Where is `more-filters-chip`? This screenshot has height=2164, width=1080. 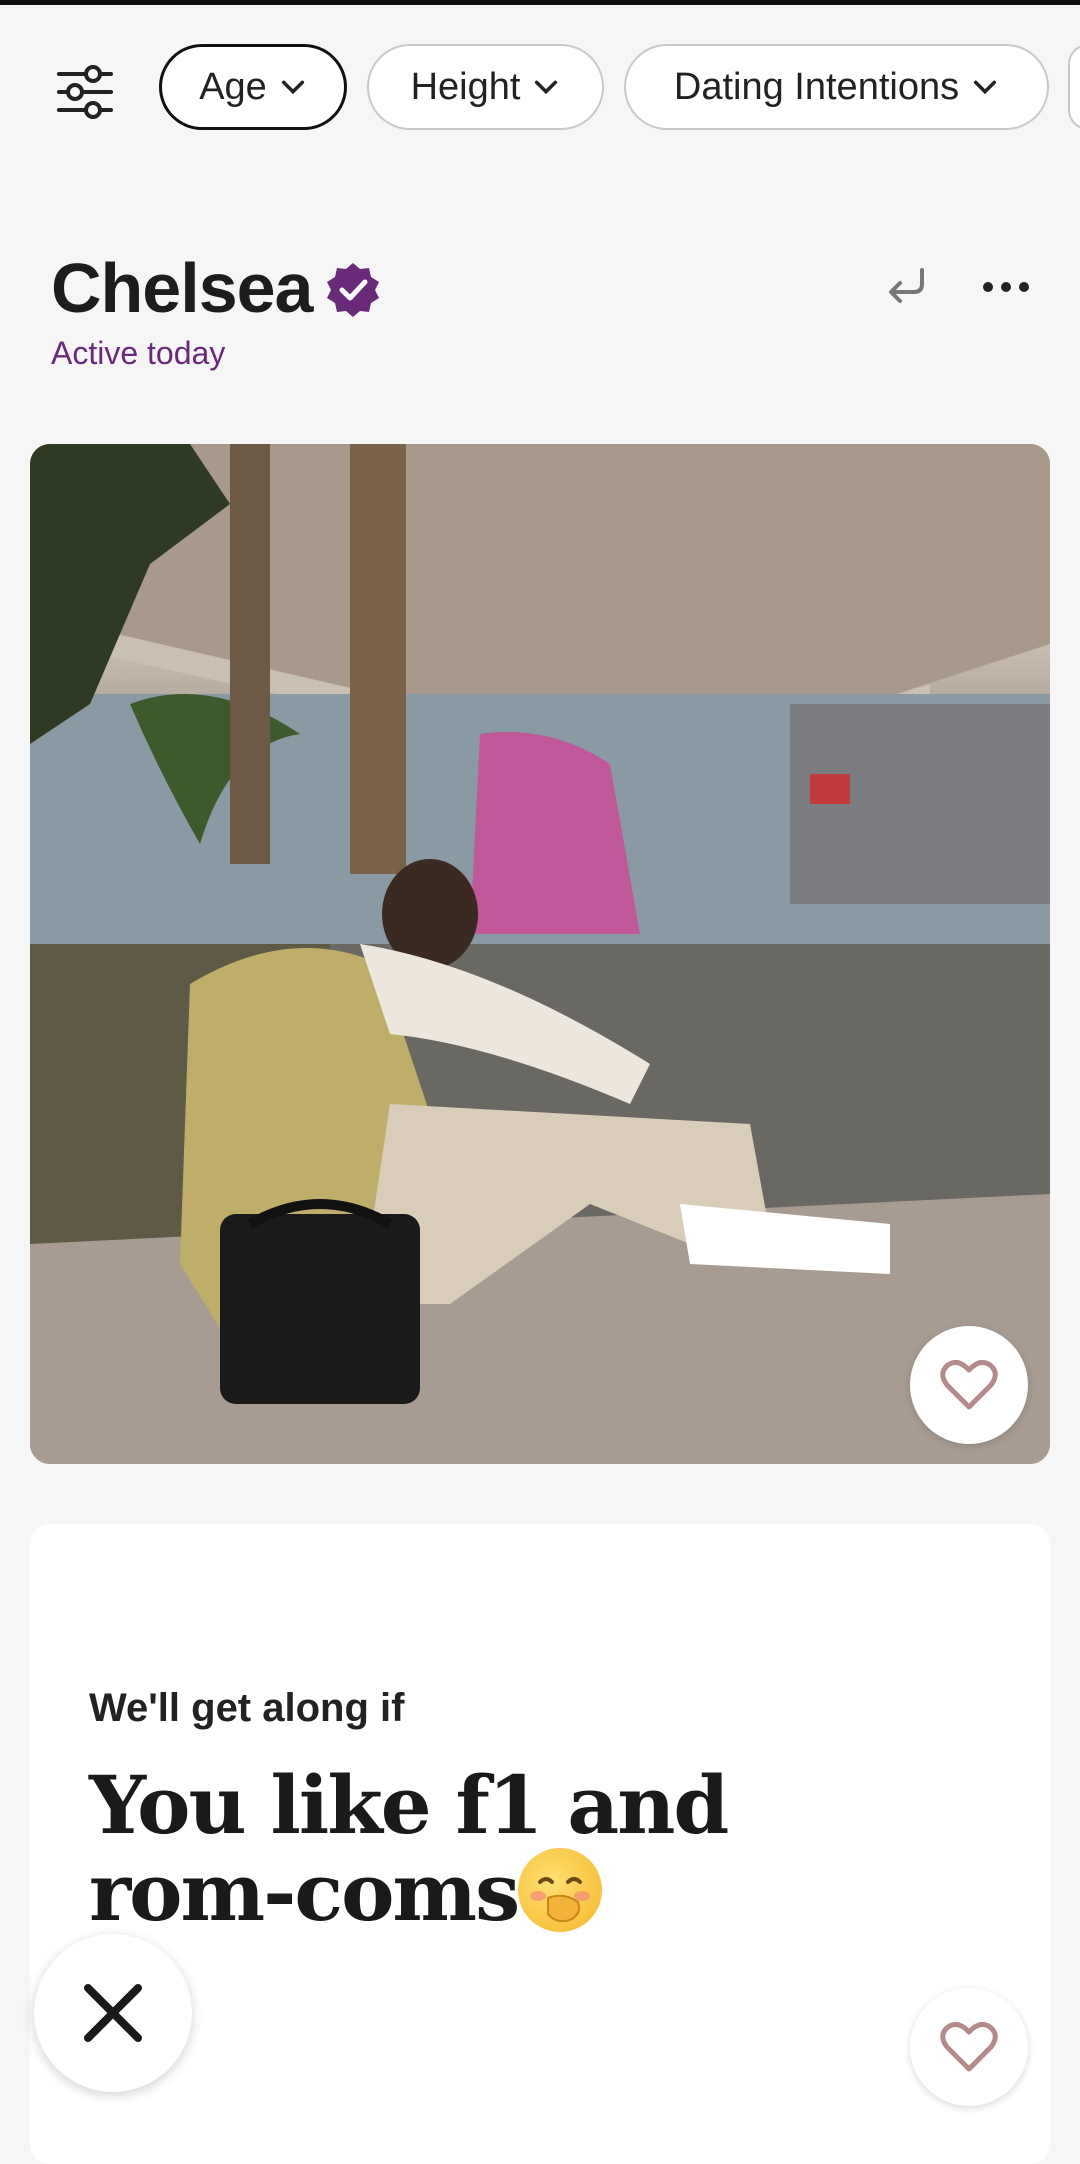
more-filters-chip is located at coordinates (1074, 87).